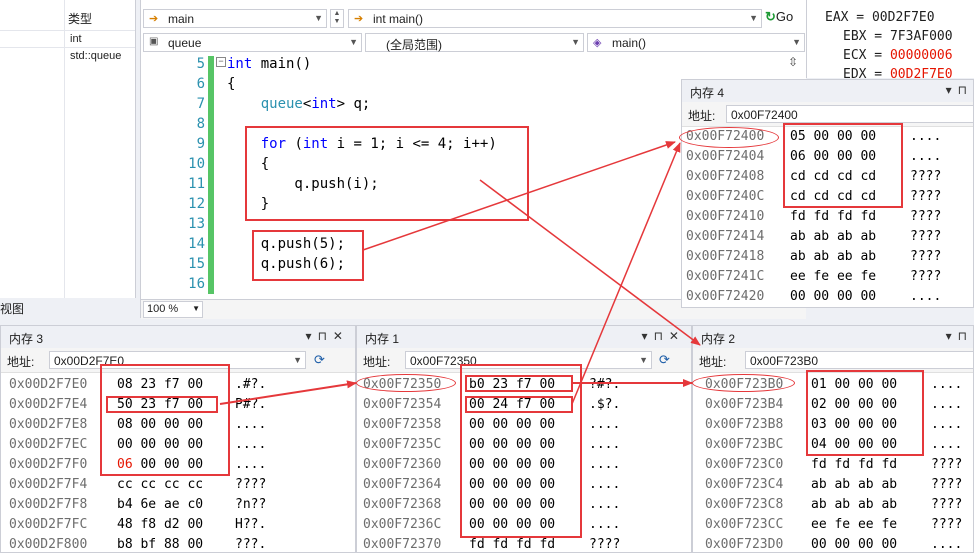 The width and height of the screenshot is (974, 553). I want to click on locals-type: std::queue, so click(96, 56).